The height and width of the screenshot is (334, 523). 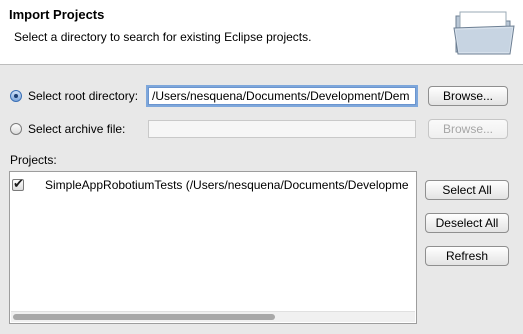 What do you see at coordinates (33, 160) in the screenshot?
I see `projects-label: Projects:` at bounding box center [33, 160].